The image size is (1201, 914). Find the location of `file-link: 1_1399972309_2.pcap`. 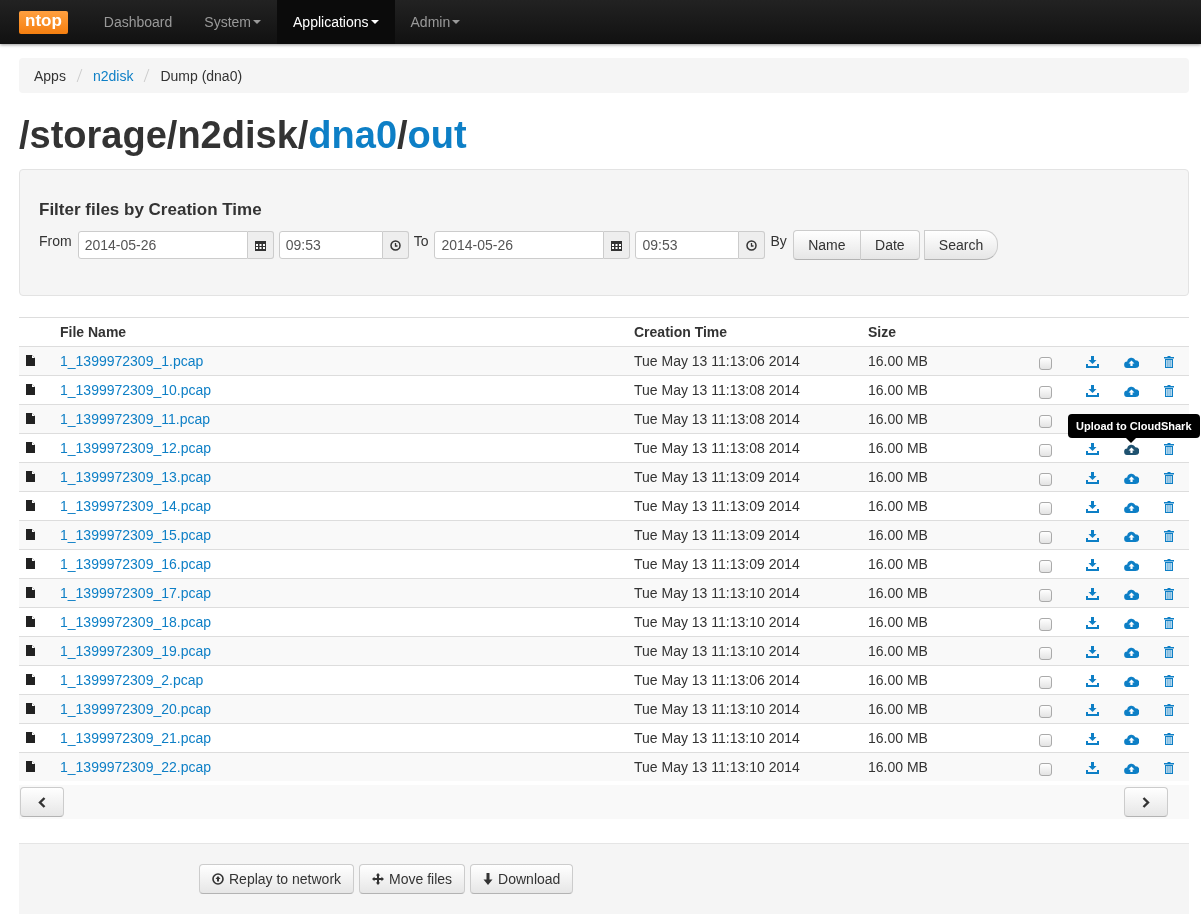

file-link: 1_1399972309_2.pcap is located at coordinates (132, 680).